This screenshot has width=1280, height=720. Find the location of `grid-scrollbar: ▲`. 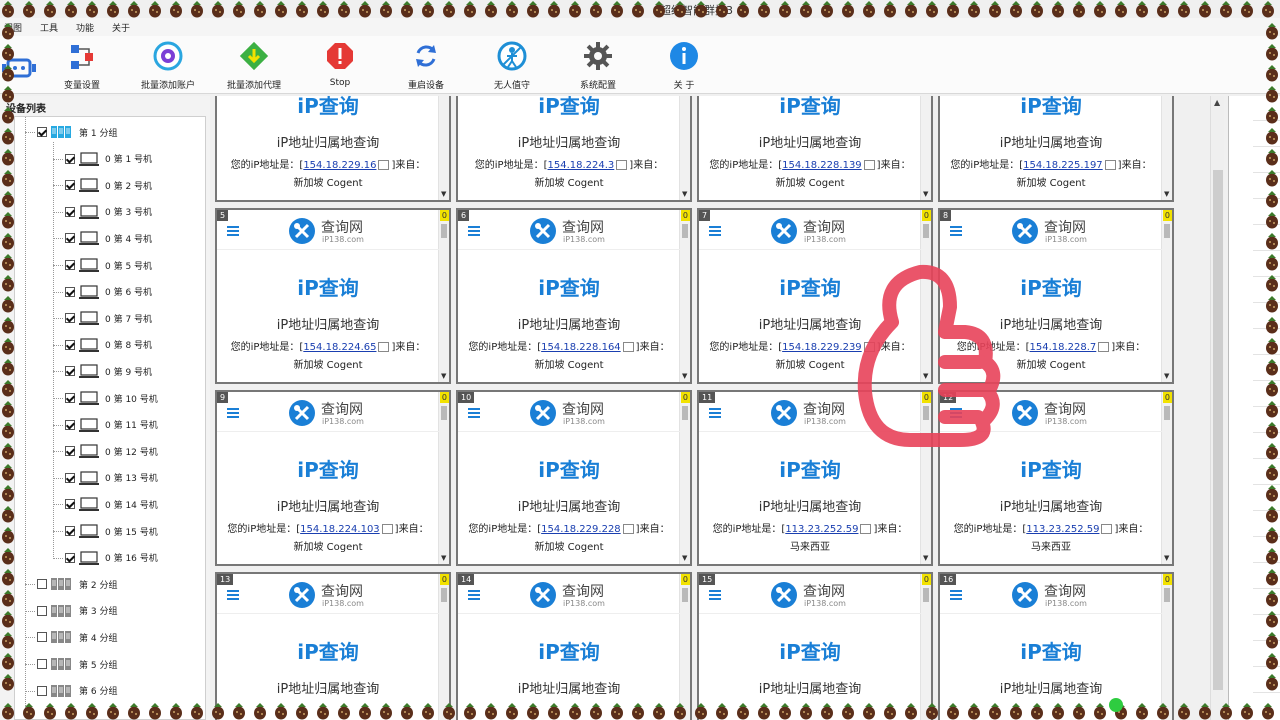

grid-scrollbar: ▲ is located at coordinates (1217, 408).